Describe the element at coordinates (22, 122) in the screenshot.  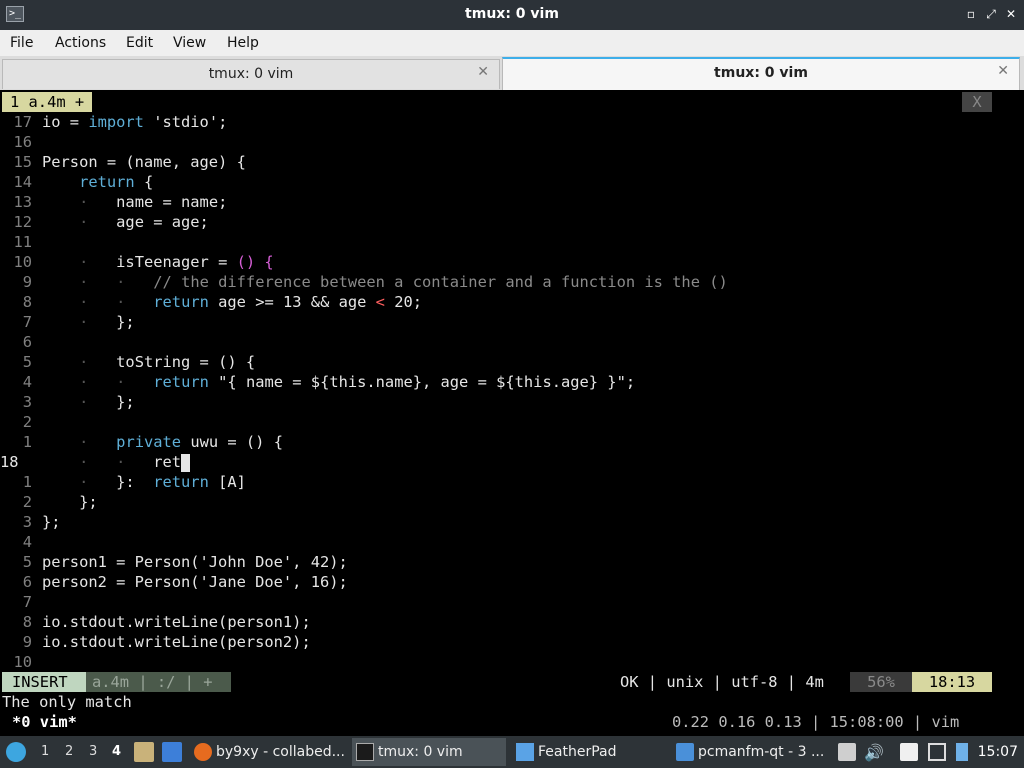
I see `line-number: 17` at that location.